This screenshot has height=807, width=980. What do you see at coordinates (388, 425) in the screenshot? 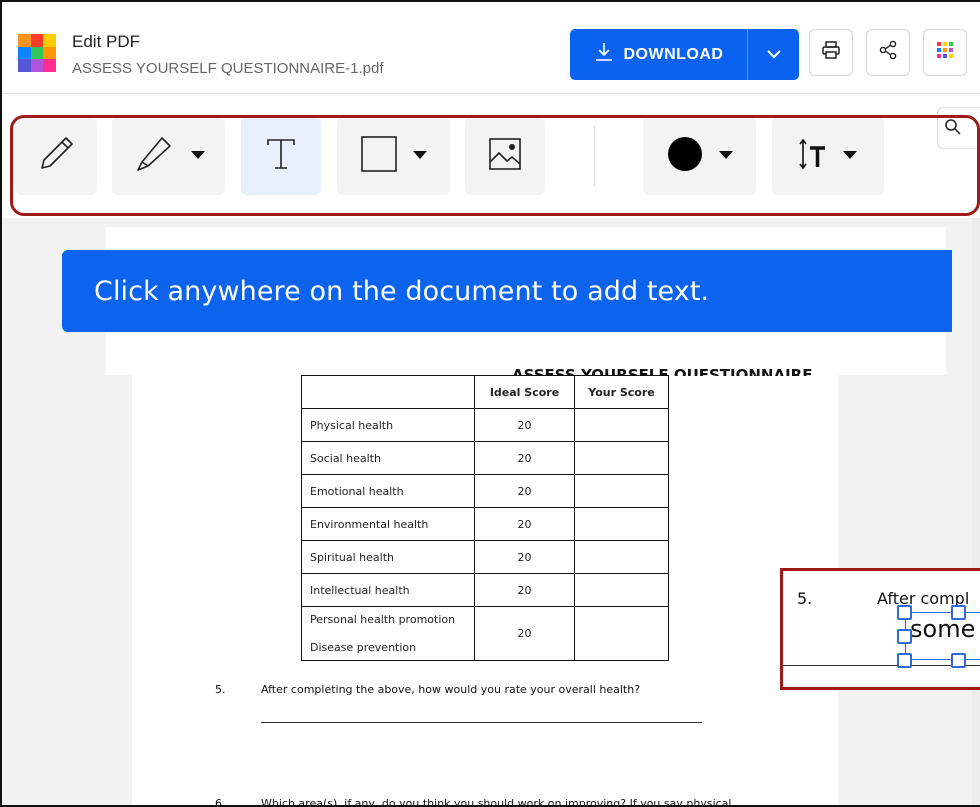
I see `table-cell-label: Physical health` at bounding box center [388, 425].